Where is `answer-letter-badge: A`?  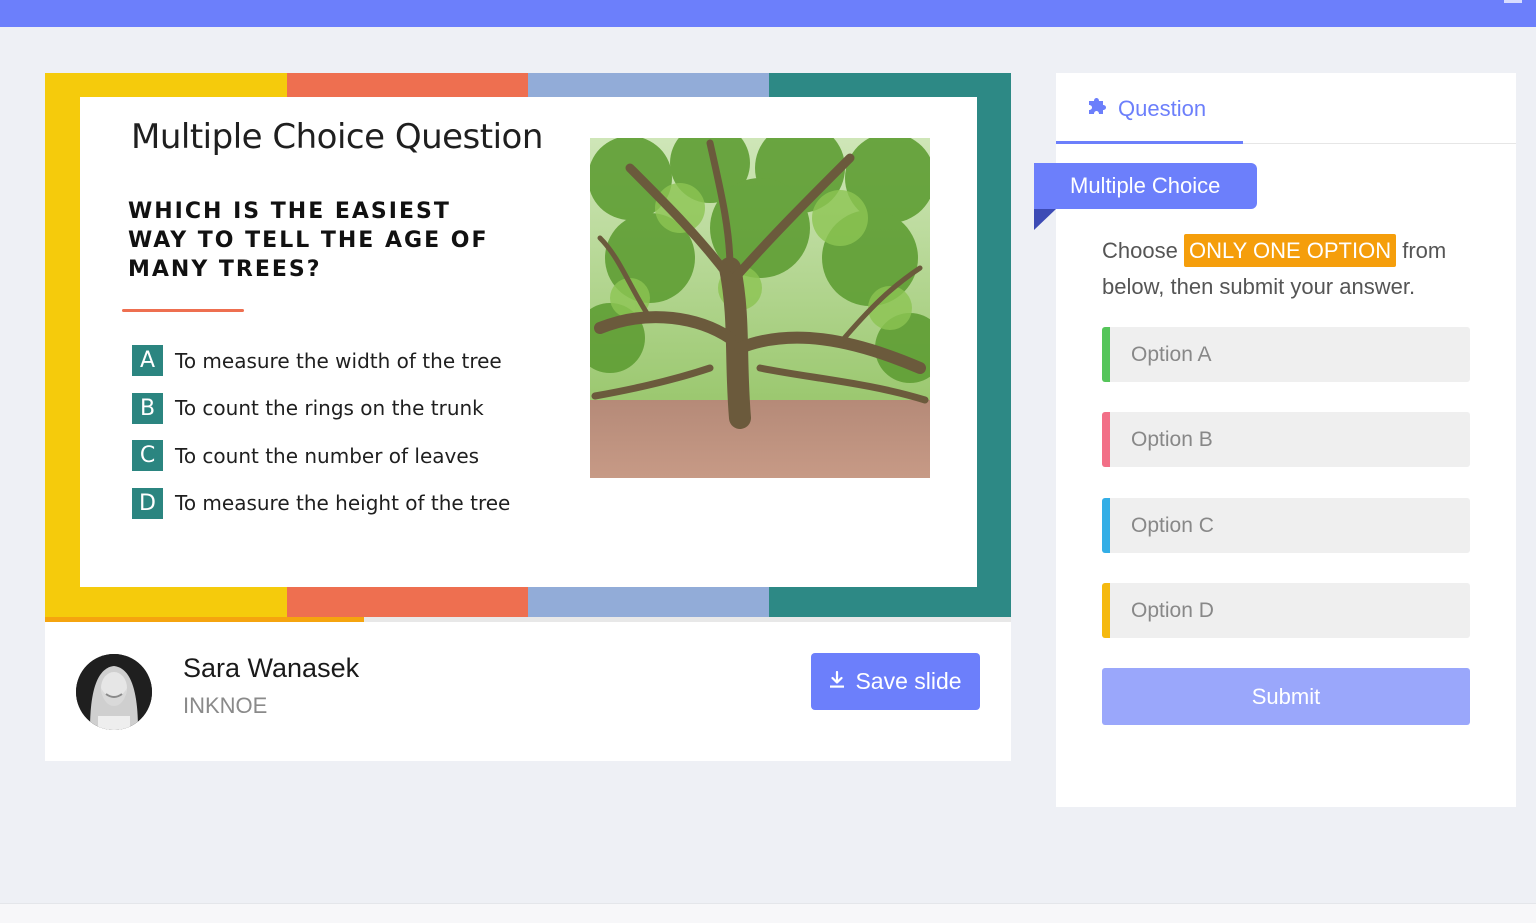
answer-letter-badge: A is located at coordinates (147, 360).